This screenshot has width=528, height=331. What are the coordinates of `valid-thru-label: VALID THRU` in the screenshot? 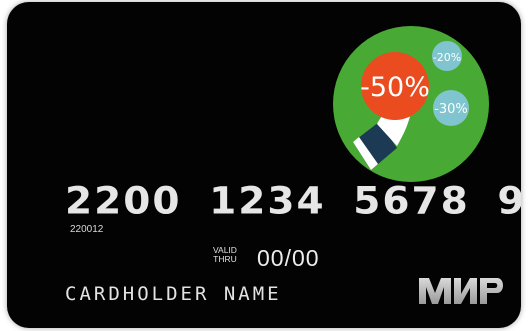 It's located at (225, 255).